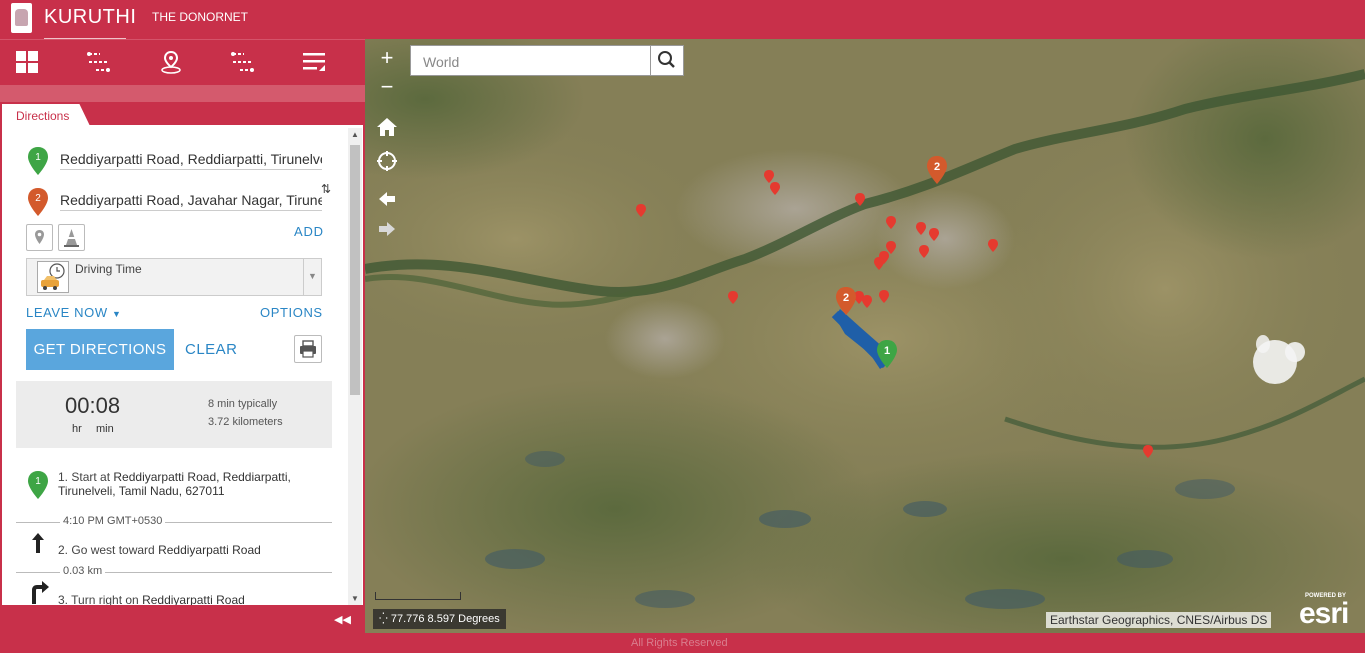 Image resolution: width=1365 pixels, height=653 pixels. I want to click on caret-down-icon: ▼, so click(116, 314).